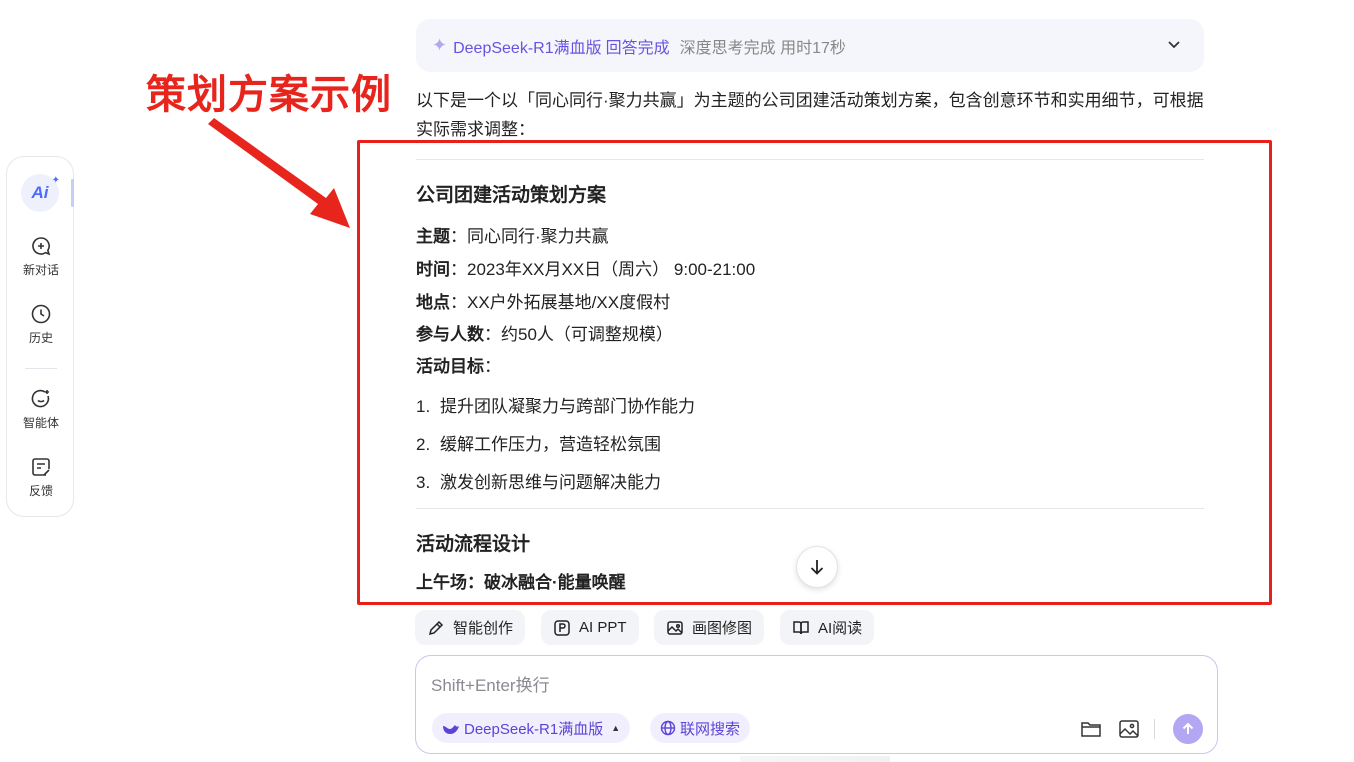  Describe the element at coordinates (41, 314) in the screenshot. I see `clock-icon` at that location.